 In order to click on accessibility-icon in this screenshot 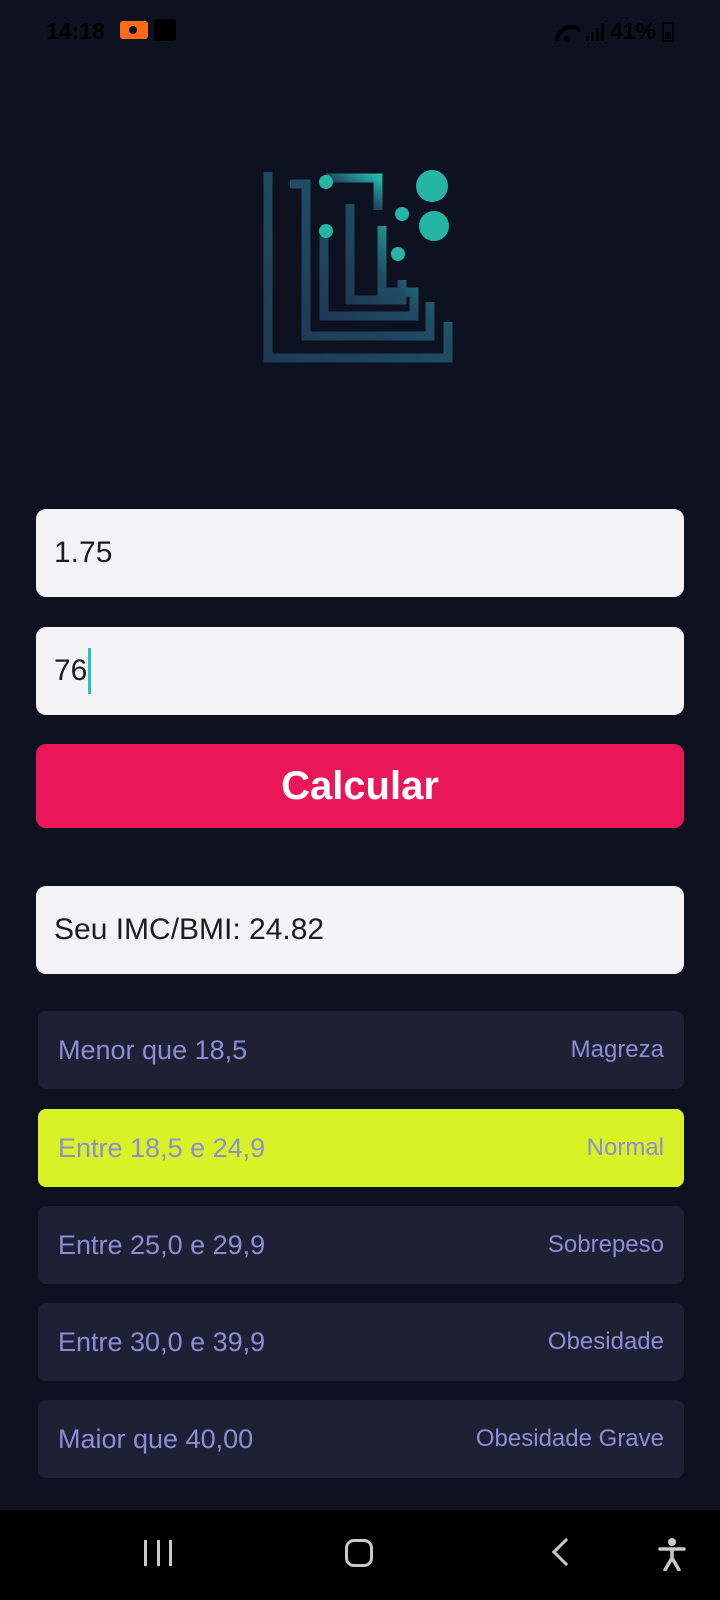, I will do `click(672, 1554)`.